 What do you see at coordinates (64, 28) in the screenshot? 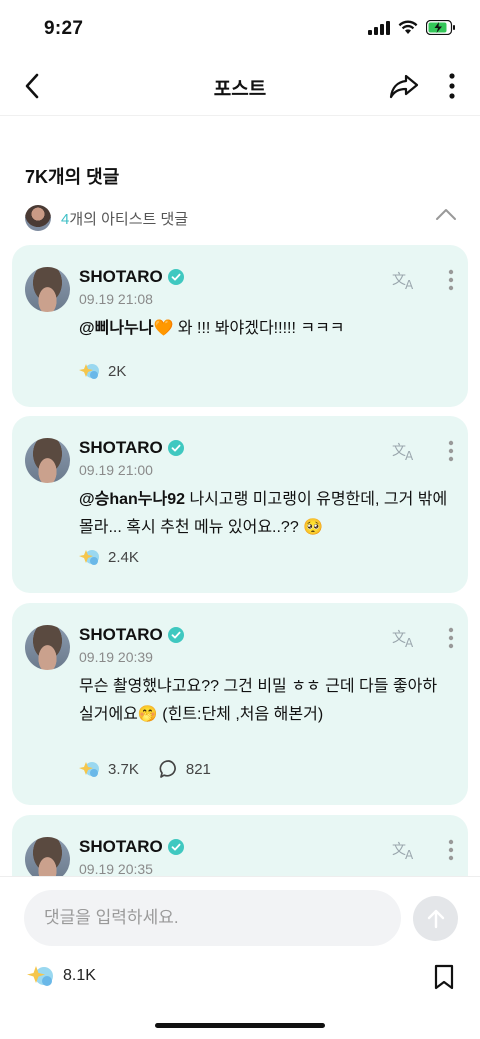
I see `status-time: 9:27` at bounding box center [64, 28].